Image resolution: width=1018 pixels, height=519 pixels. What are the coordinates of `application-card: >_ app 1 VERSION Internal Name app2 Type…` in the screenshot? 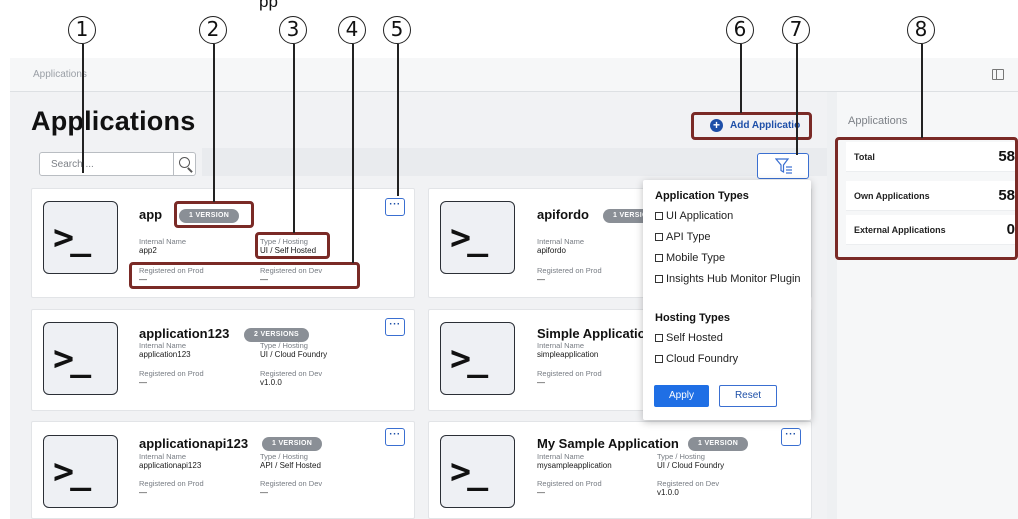 It's located at (223, 243).